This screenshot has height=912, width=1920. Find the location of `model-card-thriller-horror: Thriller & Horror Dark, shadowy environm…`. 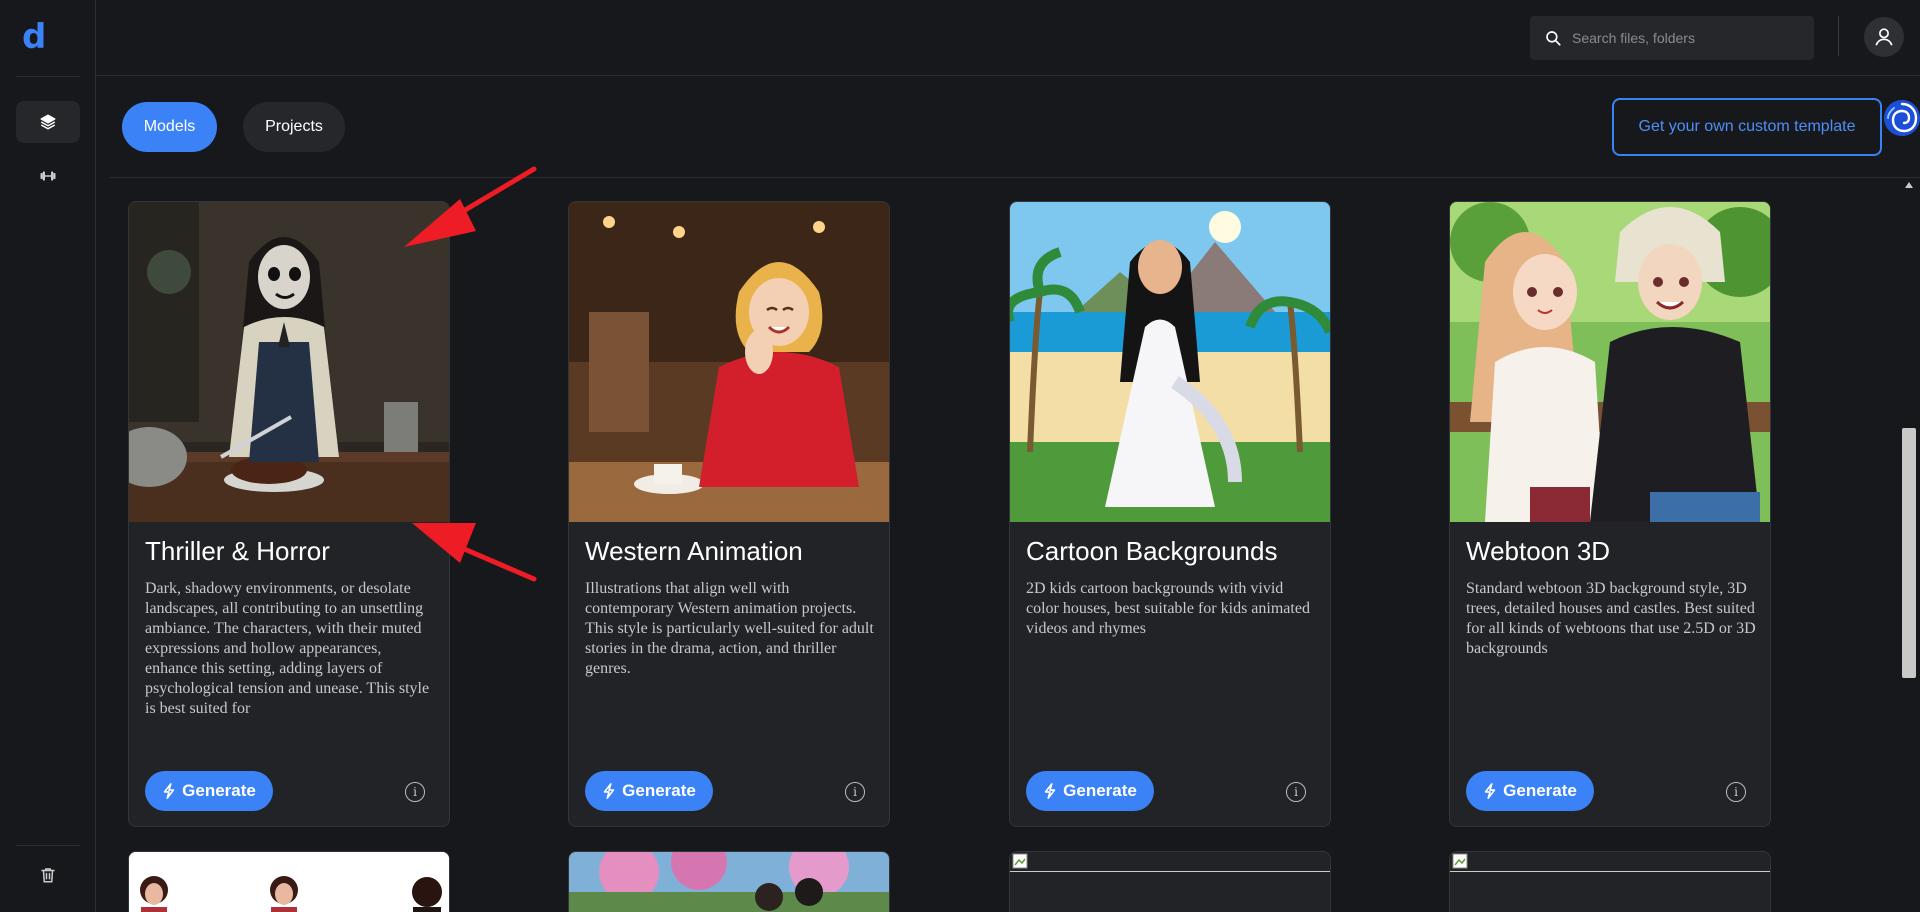

model-card-thriller-horror: Thriller & Horror Dark, shadowy environm… is located at coordinates (289, 514).